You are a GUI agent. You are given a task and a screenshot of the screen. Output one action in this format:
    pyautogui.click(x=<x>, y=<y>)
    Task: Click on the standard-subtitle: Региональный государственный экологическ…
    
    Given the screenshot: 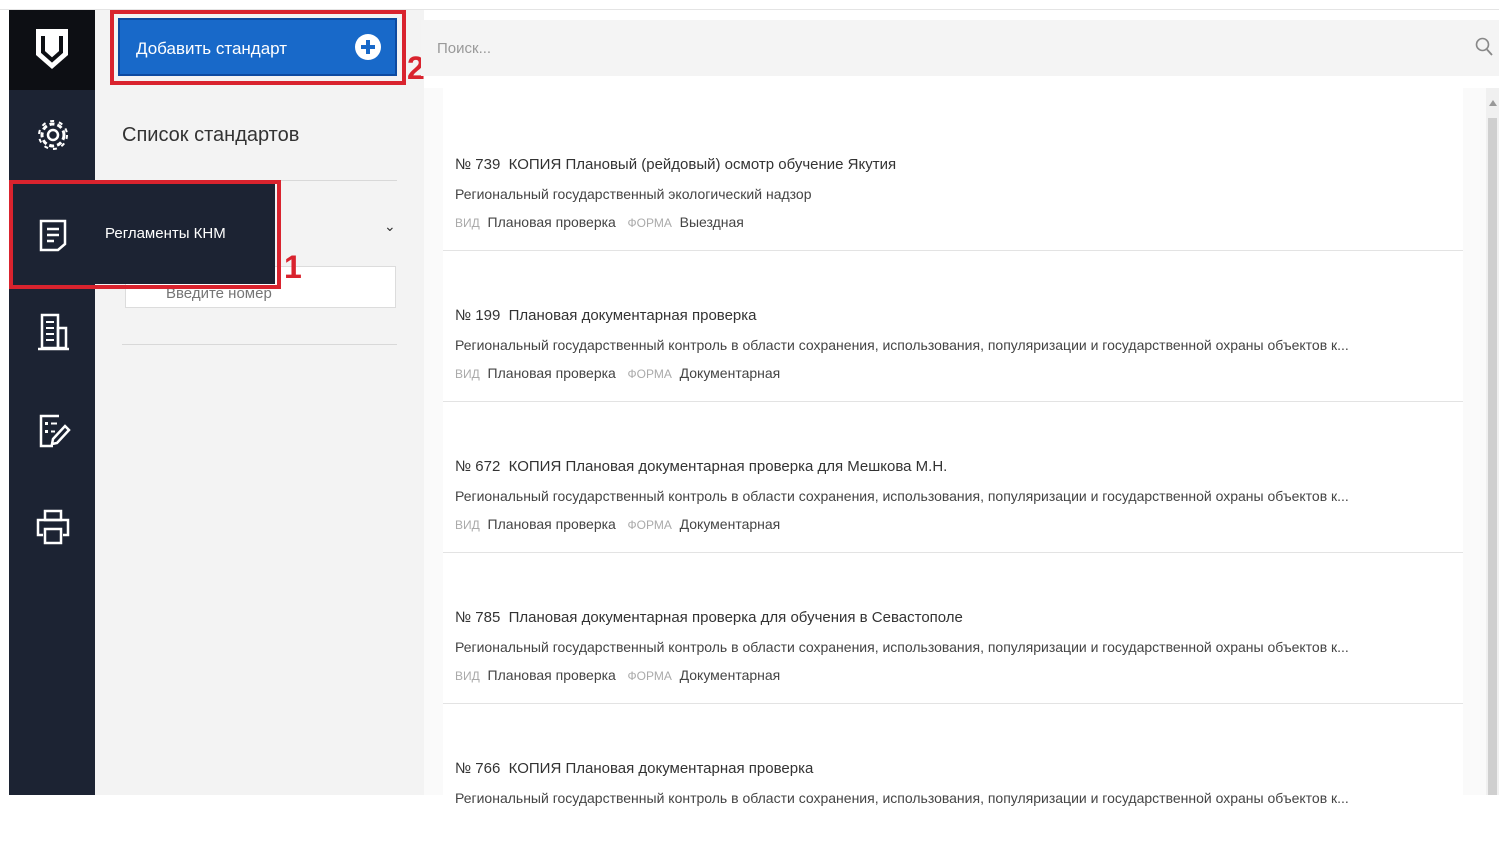 What is the action you would take?
    pyautogui.click(x=633, y=194)
    